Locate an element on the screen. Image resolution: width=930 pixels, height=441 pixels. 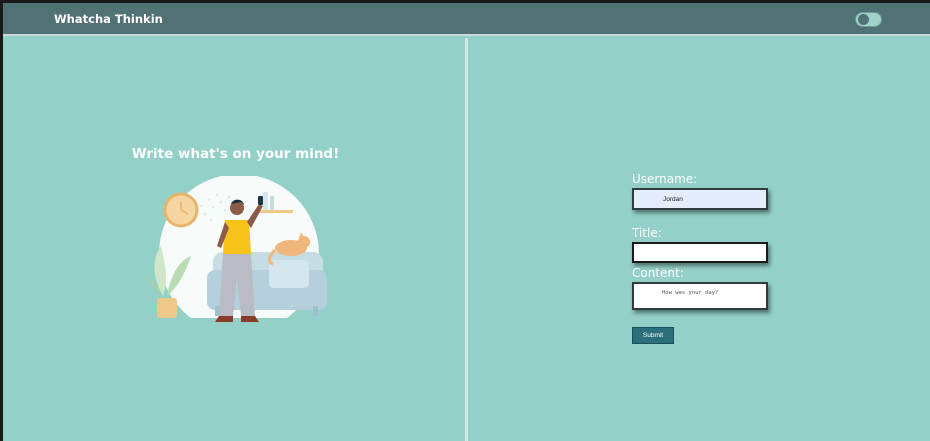
brand-title: Whatcha Thinkin is located at coordinates (108, 19).